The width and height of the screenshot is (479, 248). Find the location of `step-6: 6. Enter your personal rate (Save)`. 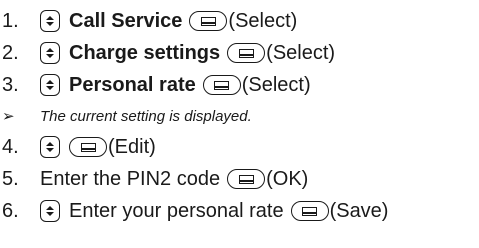

step-6: 6. Enter your personal rate (Save) is located at coordinates (194, 211).